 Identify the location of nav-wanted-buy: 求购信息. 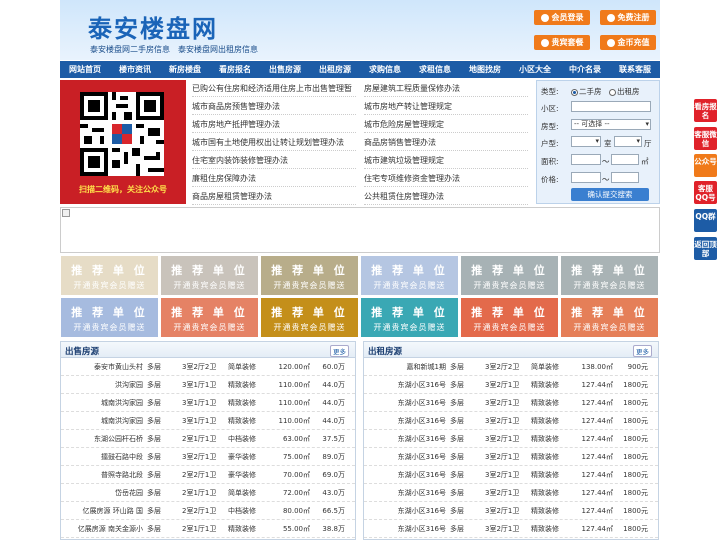
(385, 69).